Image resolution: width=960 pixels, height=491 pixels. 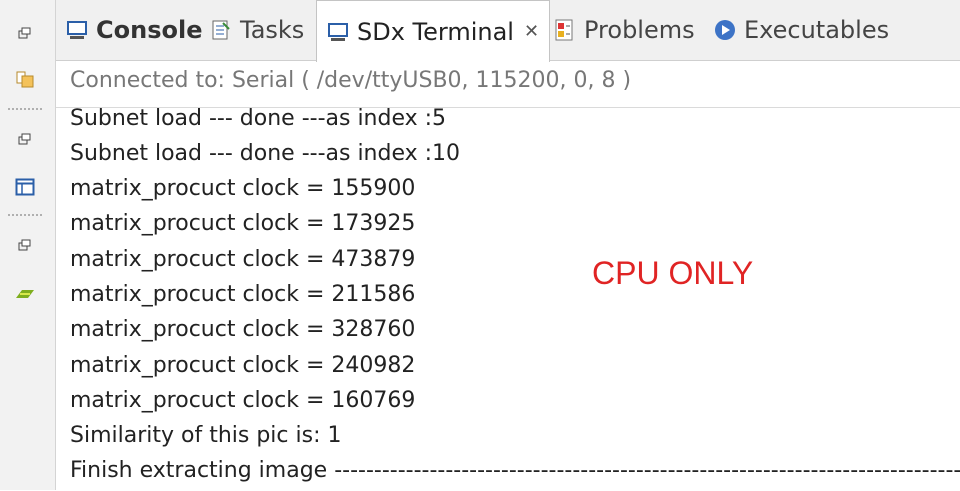 I want to click on executables-icon, so click(x=725, y=30).